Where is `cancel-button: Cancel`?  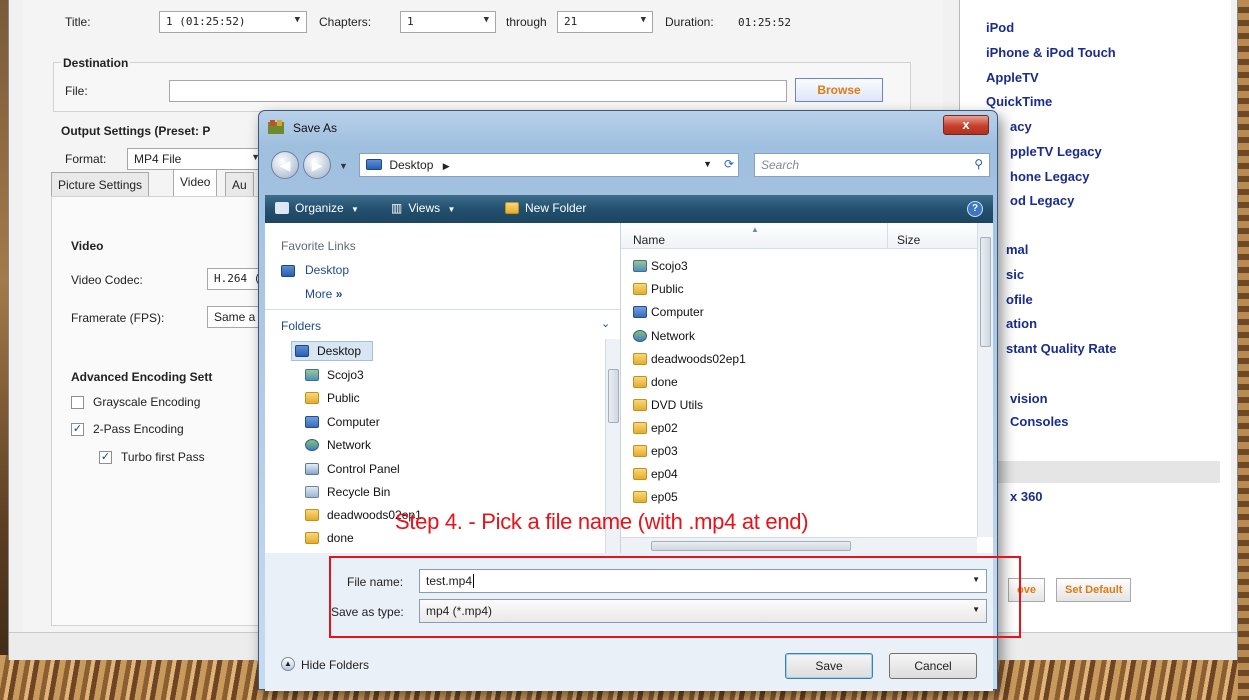 cancel-button: Cancel is located at coordinates (933, 666).